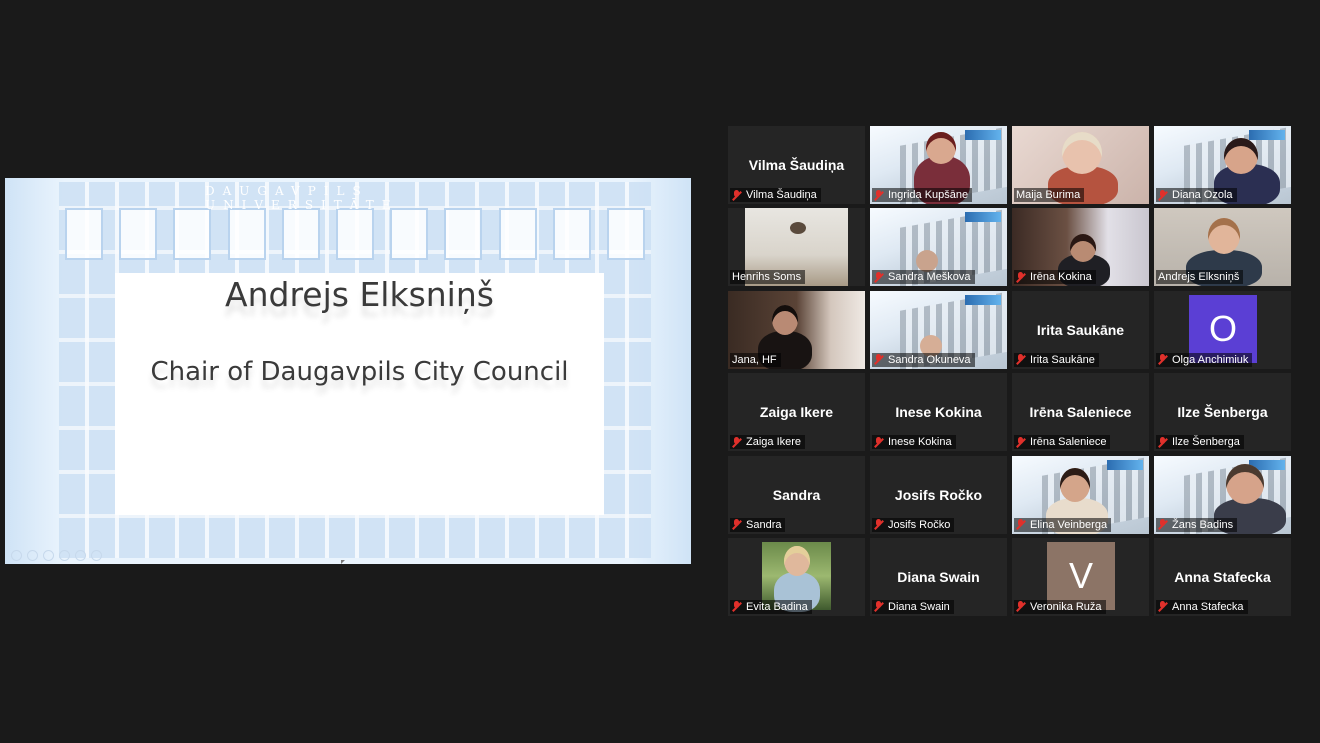 The width and height of the screenshot is (1320, 743). I want to click on participant-tile: Irēna Kokina, so click(1080, 247).